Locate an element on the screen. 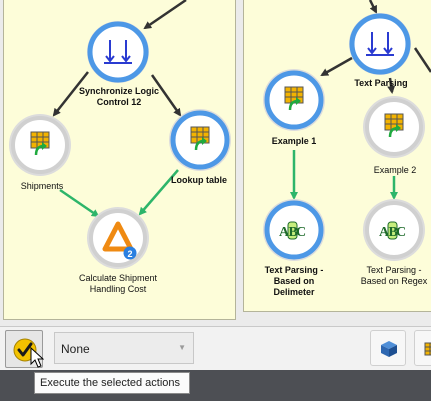 This screenshot has height=401, width=431. node-label-text-parsing-regex: Text Parsing - Based on Regex is located at coordinates (394, 275).